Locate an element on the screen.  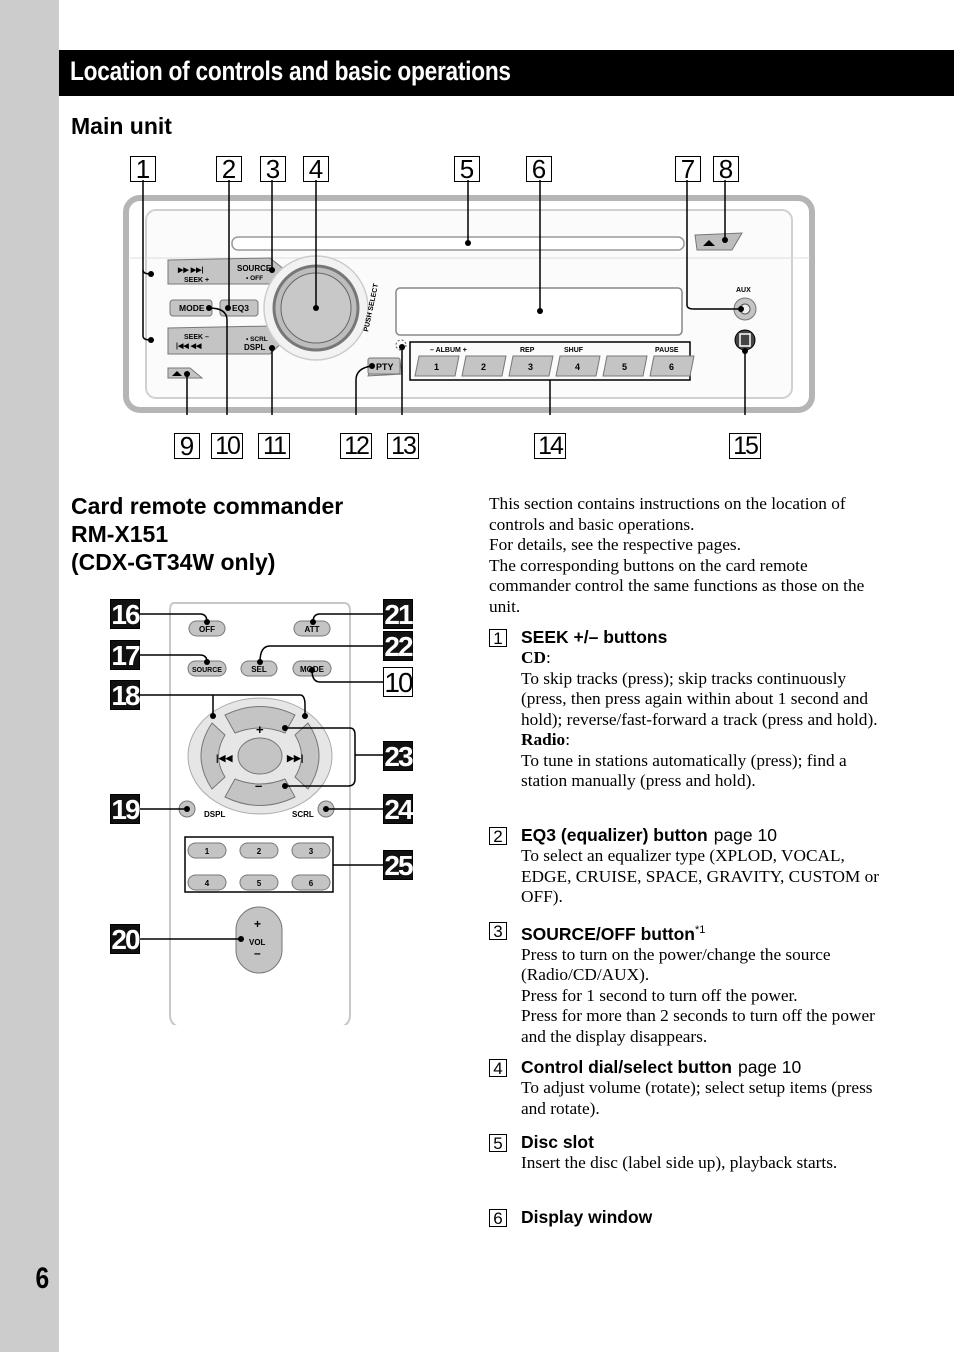
callout-2: 2 is located at coordinates (229, 169).